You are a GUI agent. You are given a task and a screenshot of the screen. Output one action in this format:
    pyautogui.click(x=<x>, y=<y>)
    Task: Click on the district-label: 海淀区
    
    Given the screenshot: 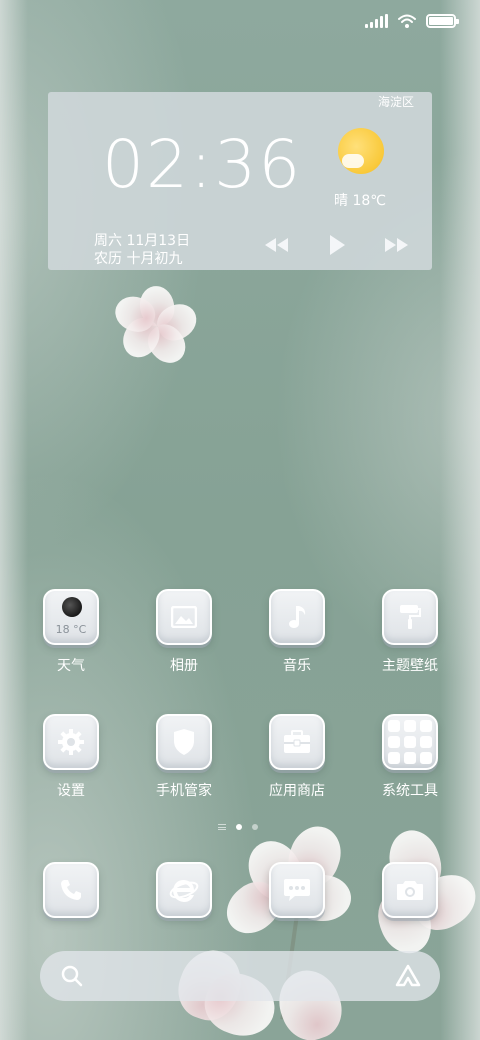 What is the action you would take?
    pyautogui.click(x=395, y=102)
    